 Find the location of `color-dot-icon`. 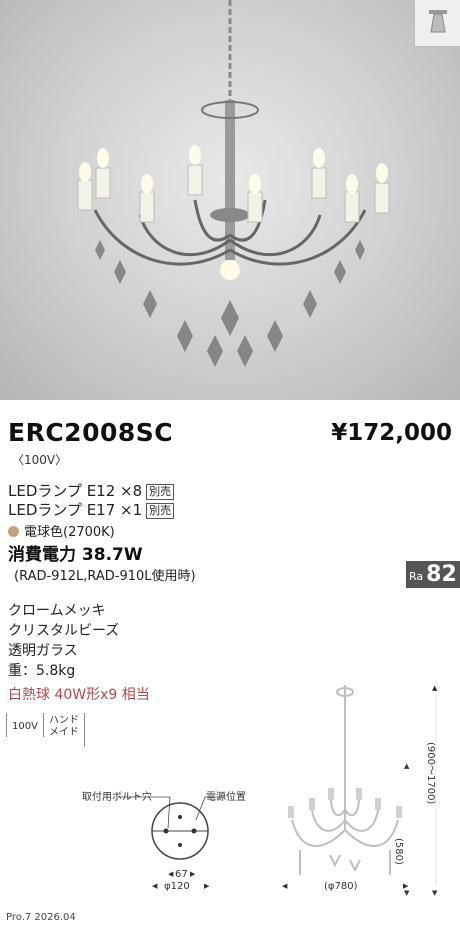

color-dot-icon is located at coordinates (13, 531).